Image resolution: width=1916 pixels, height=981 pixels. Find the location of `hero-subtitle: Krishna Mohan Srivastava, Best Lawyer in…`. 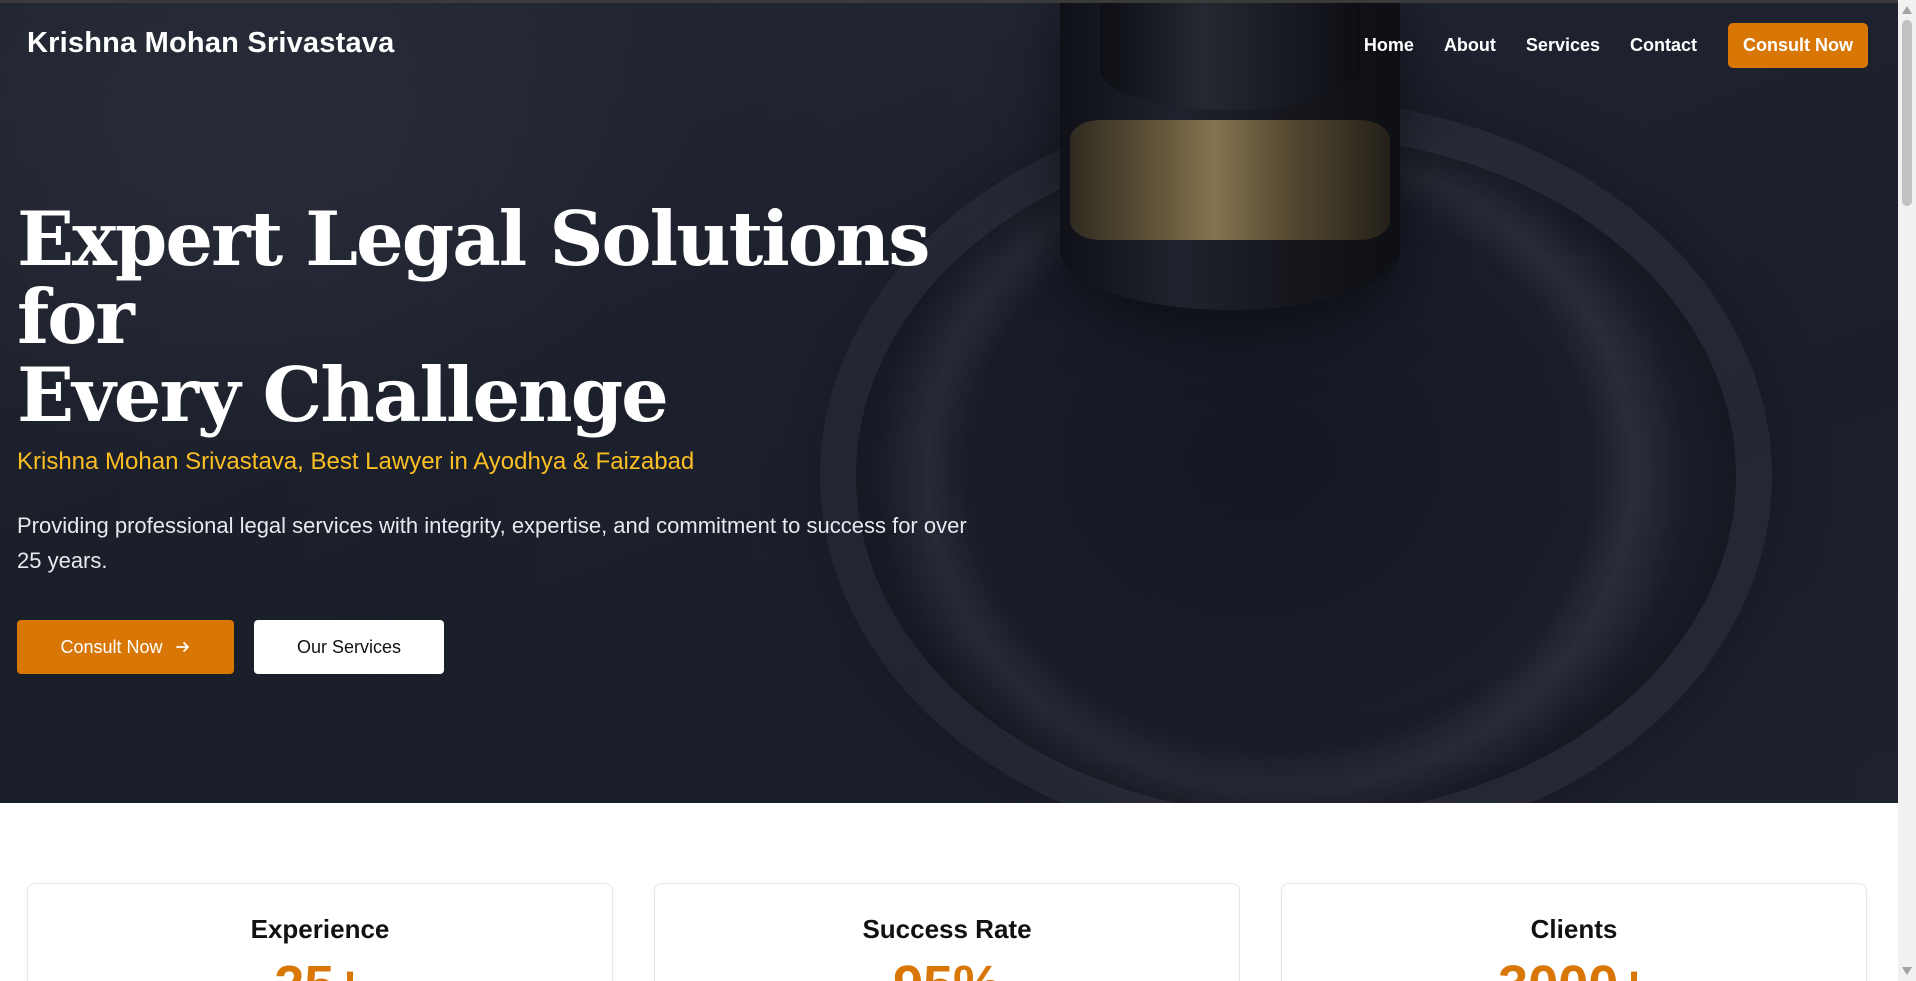

hero-subtitle: Krishna Mohan Srivastava, Best Lawyer in… is located at coordinates (356, 461).